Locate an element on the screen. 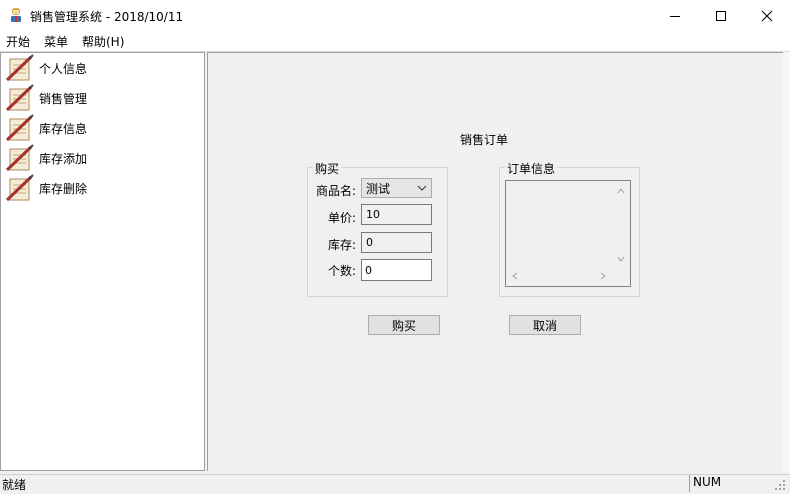 The height and width of the screenshot is (494, 790). quantity-label: 个数: is located at coordinates (341, 271).